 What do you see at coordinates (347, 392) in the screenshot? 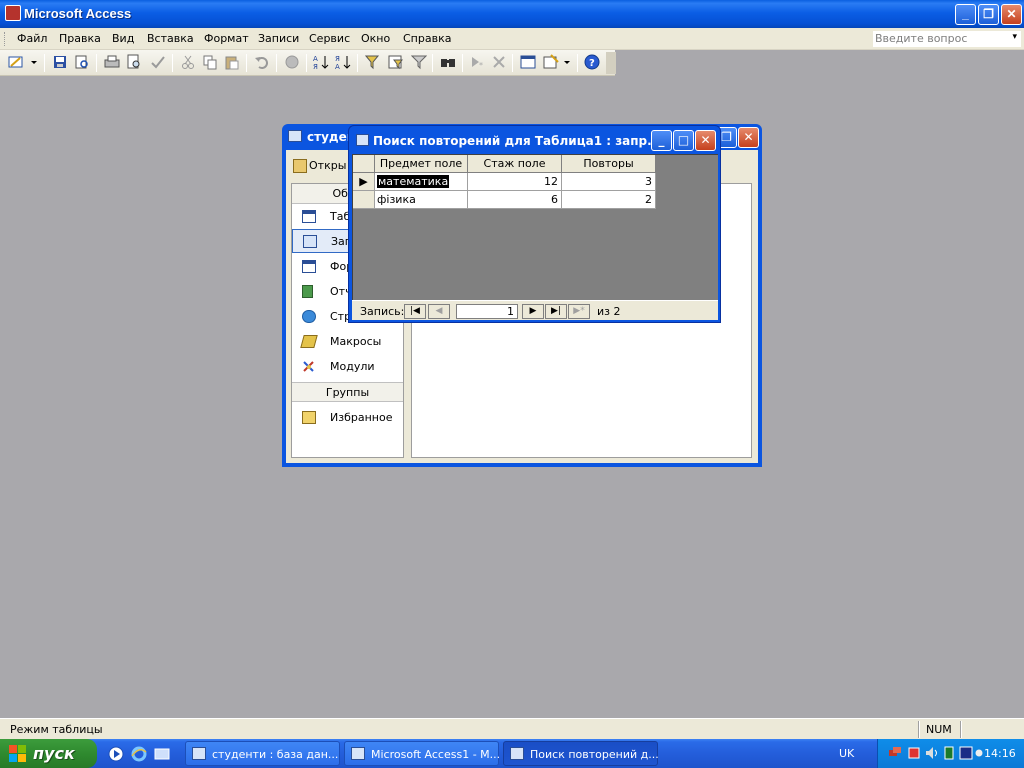
I see `groups-header: Группы` at bounding box center [347, 392].